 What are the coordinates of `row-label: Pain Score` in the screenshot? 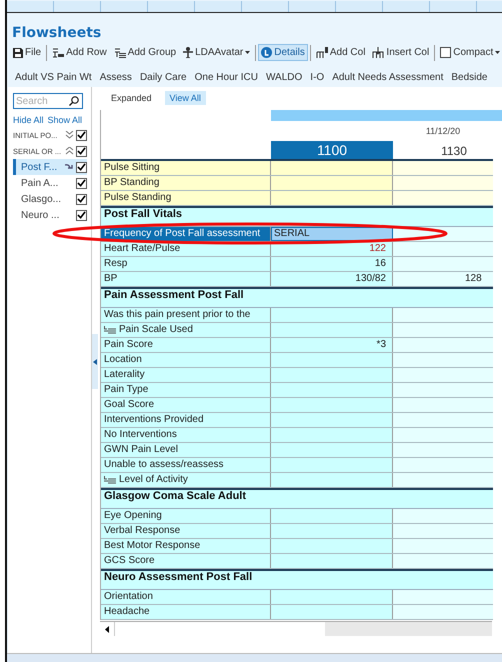 It's located at (186, 345).